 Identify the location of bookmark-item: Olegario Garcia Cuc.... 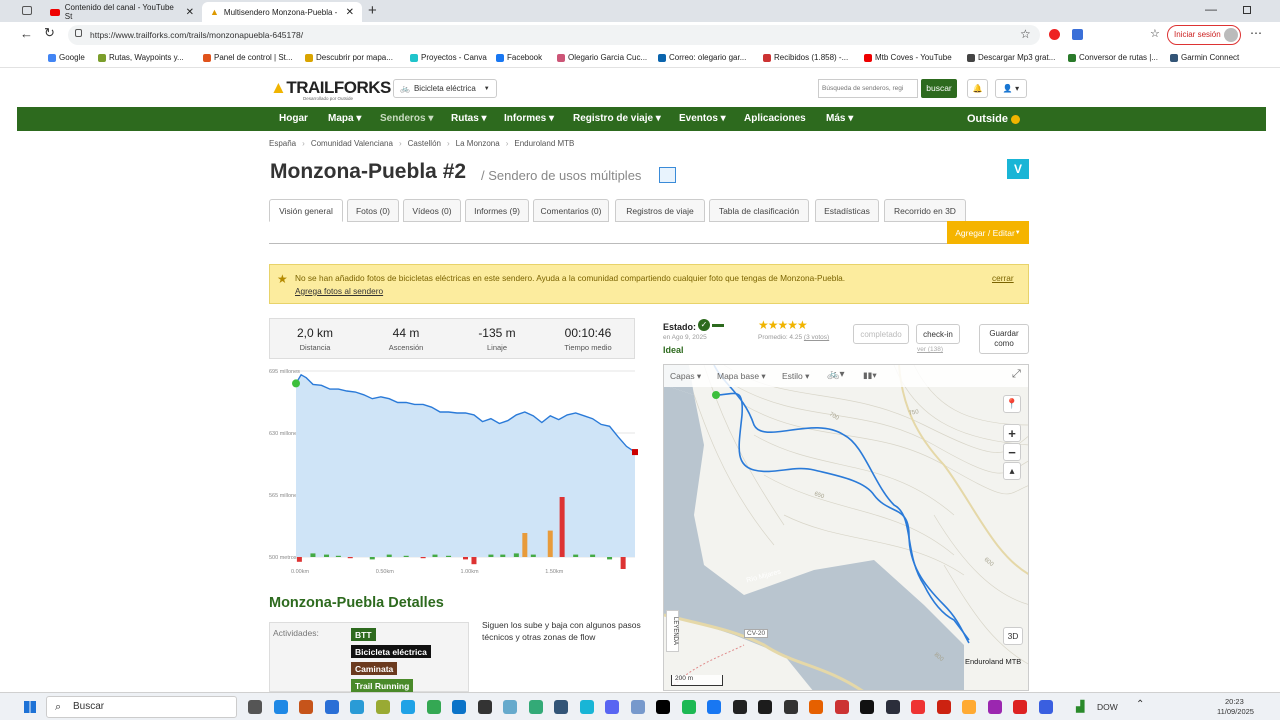
(602, 57).